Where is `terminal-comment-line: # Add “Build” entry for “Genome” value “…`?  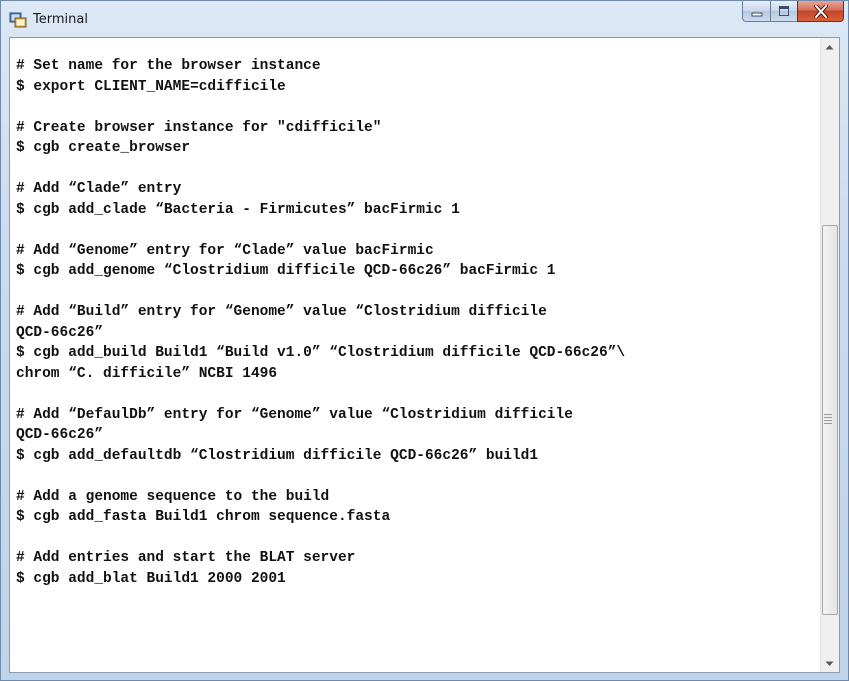 terminal-comment-line: # Add “Build” entry for “Genome” value “… is located at coordinates (281, 312).